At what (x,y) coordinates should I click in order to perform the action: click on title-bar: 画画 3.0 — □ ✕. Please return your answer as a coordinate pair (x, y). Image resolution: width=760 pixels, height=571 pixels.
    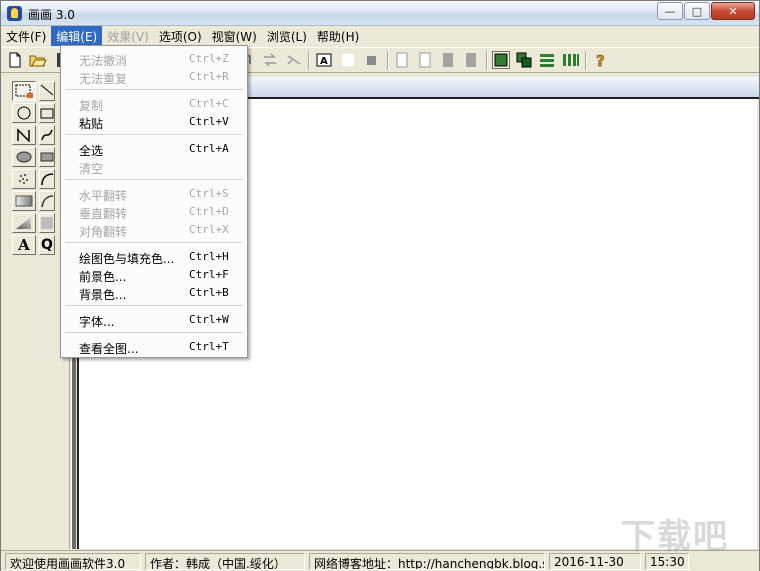
    Looking at the image, I should click on (380, 13).